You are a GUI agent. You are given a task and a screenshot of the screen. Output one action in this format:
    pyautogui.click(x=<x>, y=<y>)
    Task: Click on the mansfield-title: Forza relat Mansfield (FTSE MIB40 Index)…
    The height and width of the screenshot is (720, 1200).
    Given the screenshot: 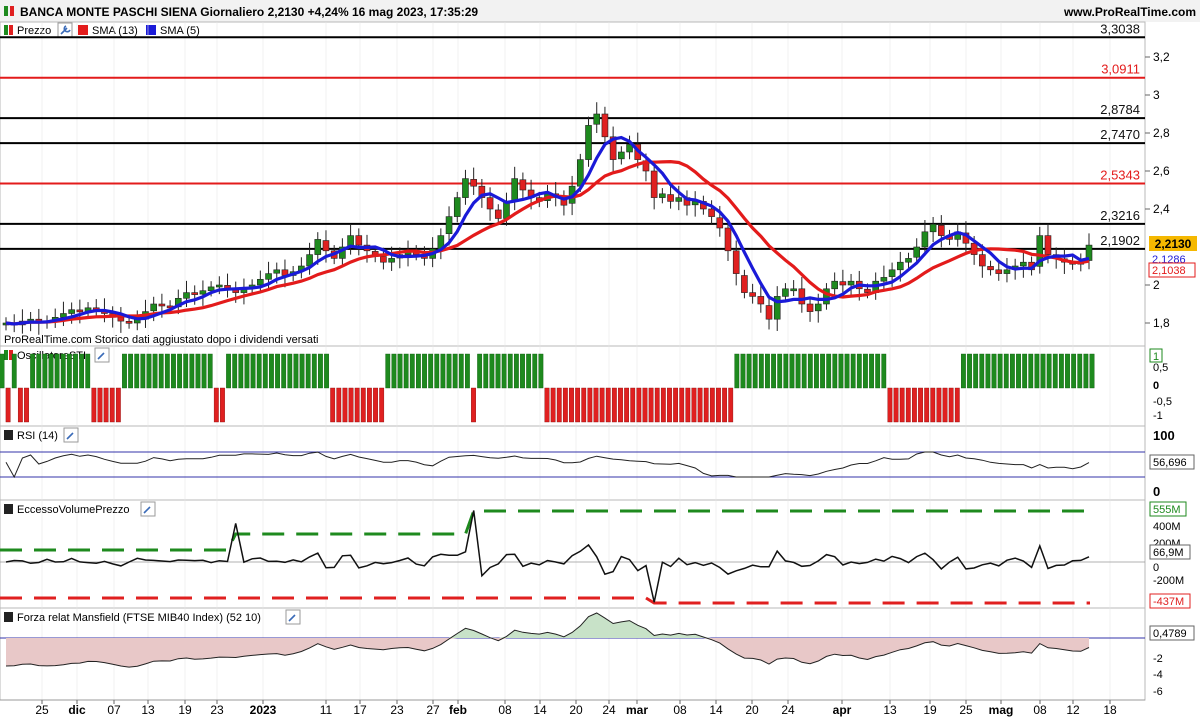 What is the action you would take?
    pyautogui.click(x=152, y=617)
    